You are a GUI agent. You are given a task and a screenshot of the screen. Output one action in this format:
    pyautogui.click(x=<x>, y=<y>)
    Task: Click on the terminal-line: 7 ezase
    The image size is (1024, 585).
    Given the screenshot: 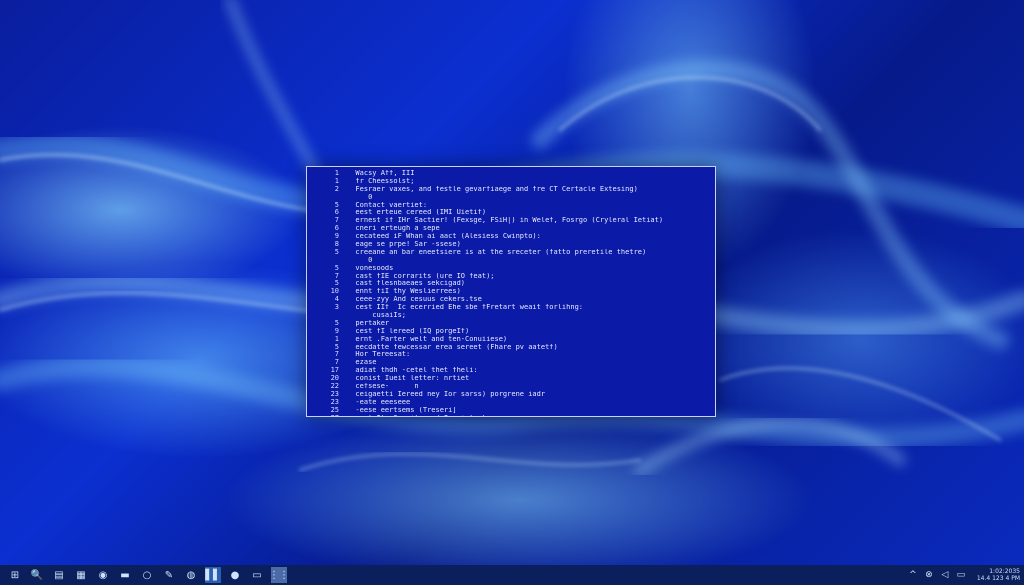 What is the action you would take?
    pyautogui.click(x=511, y=362)
    